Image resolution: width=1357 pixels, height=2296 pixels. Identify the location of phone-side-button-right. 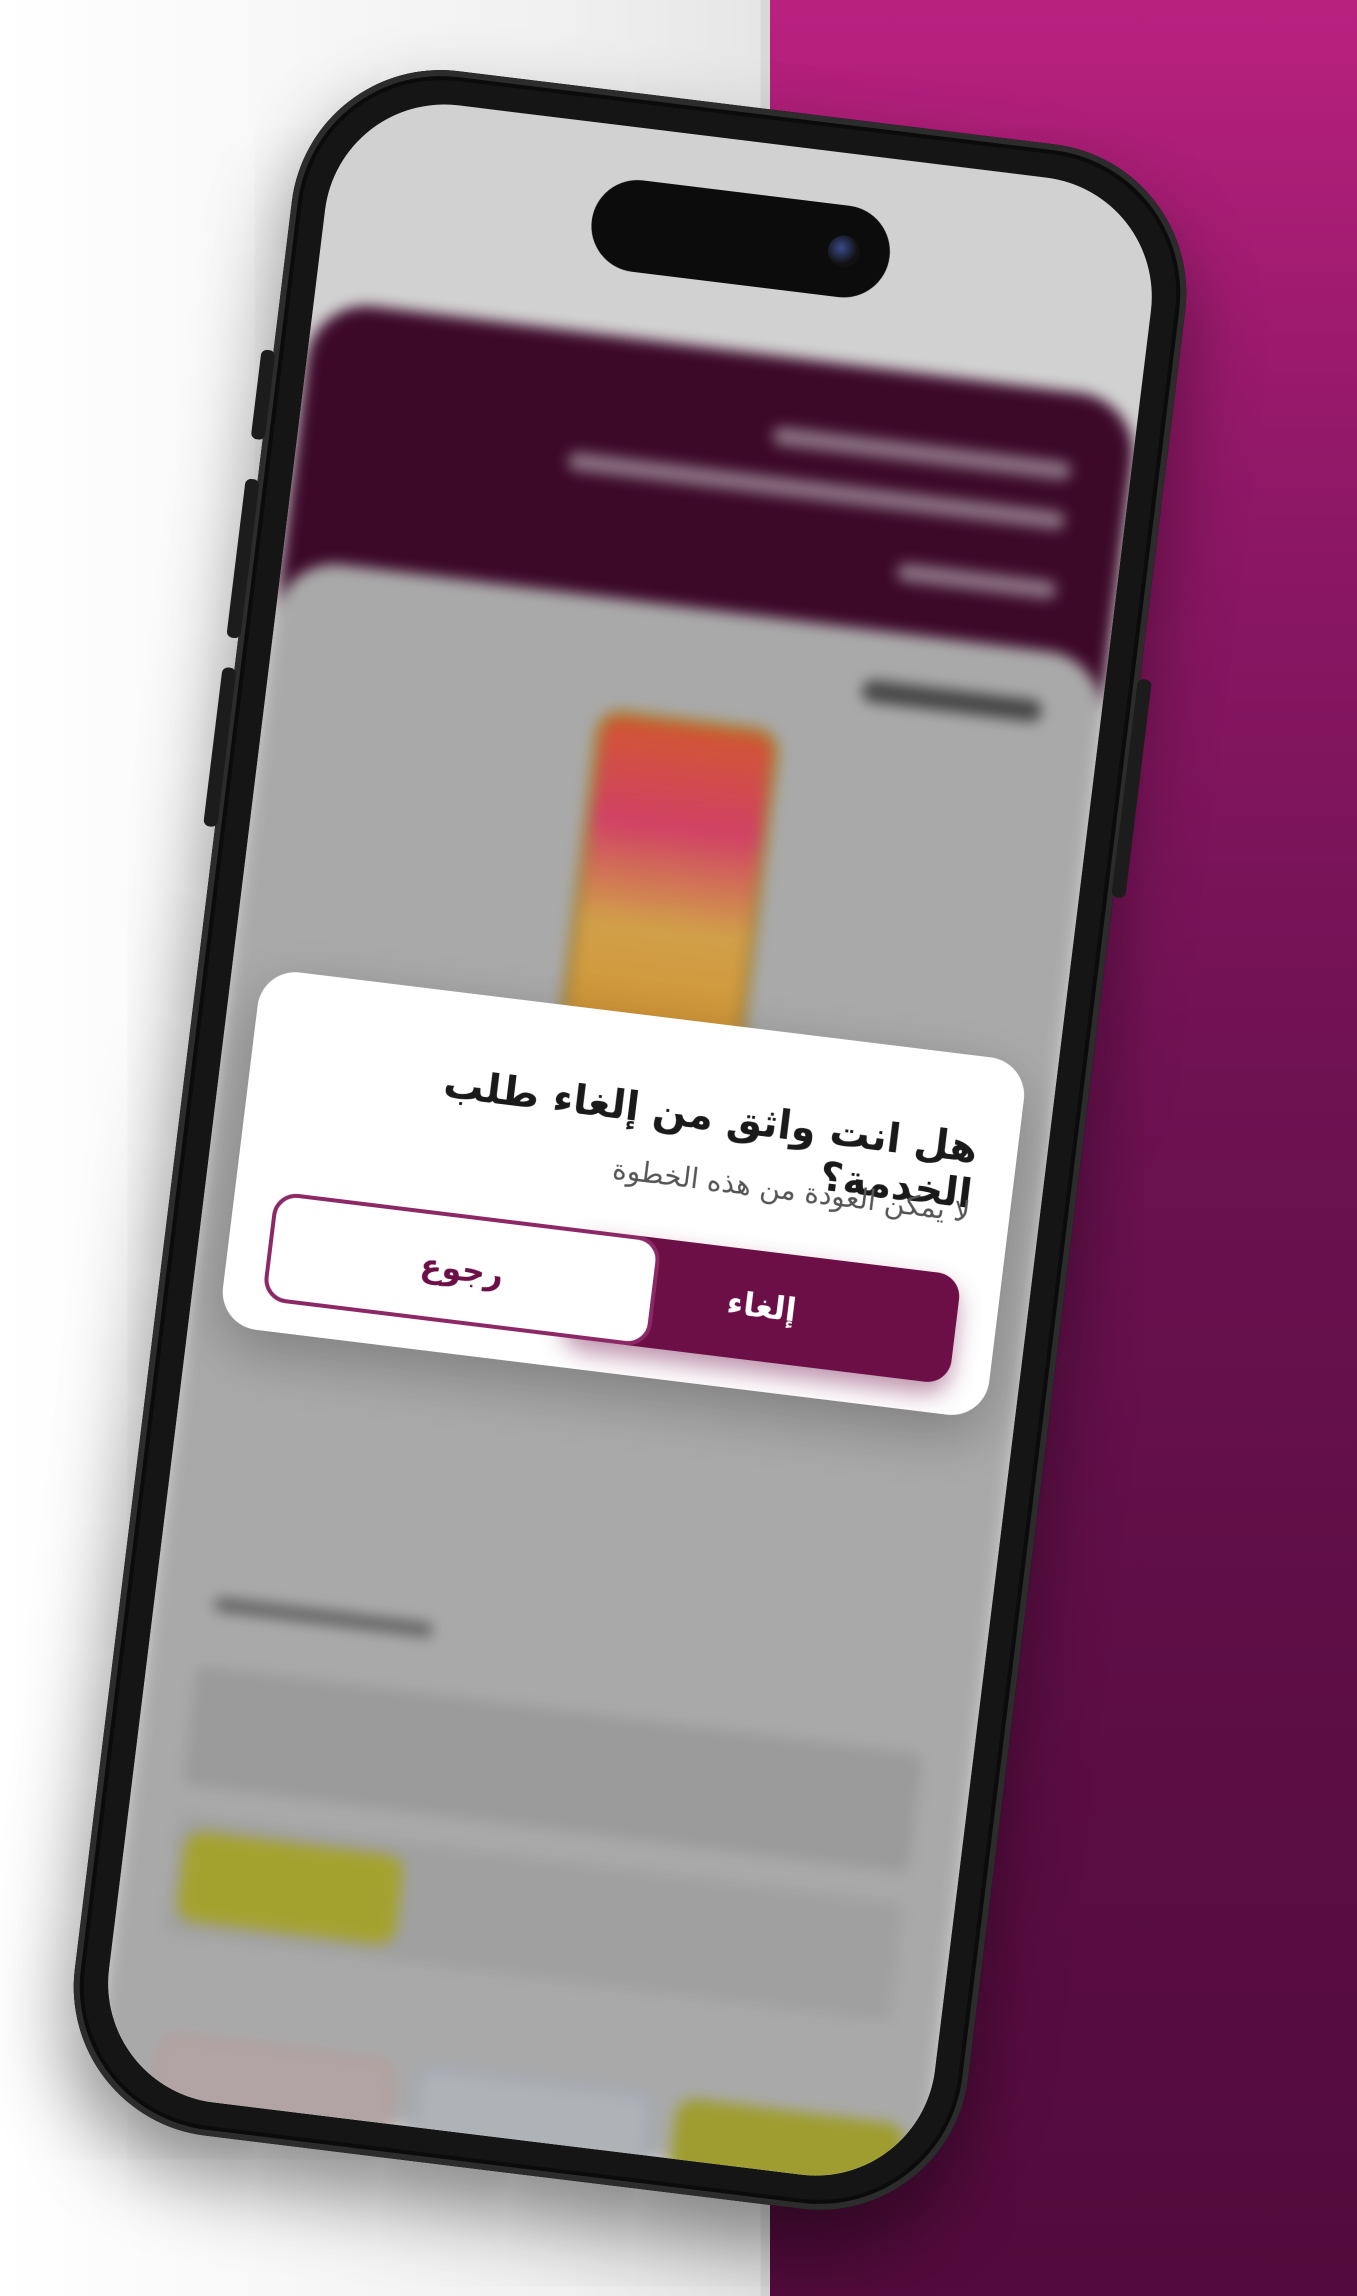
(1131, 788).